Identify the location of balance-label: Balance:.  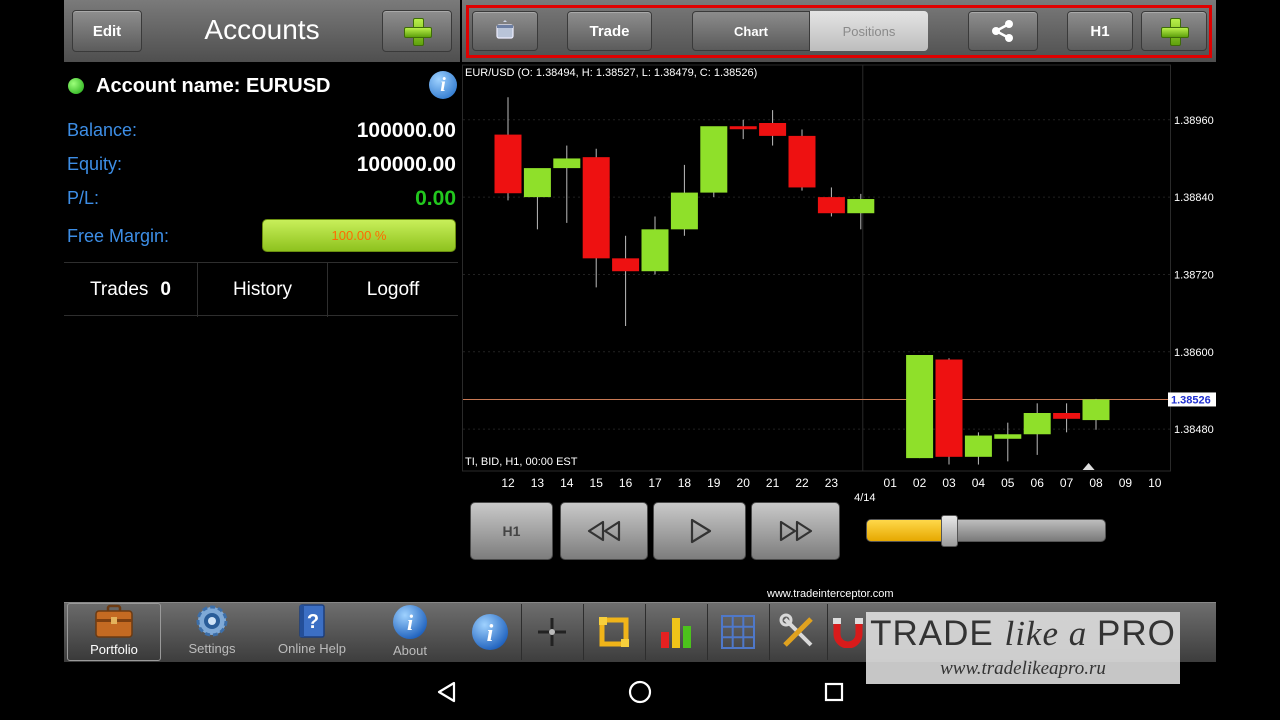
(102, 130).